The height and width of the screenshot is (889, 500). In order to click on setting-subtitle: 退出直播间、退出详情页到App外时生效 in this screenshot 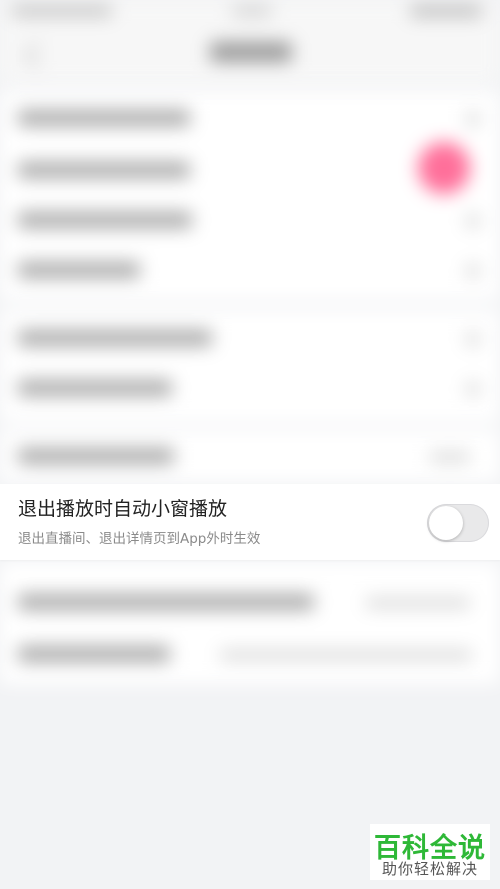, I will do `click(139, 539)`.